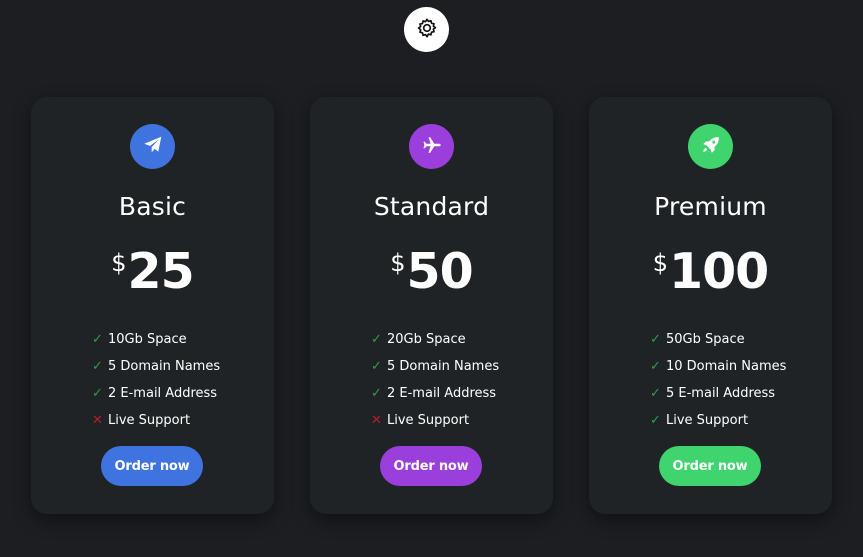  I want to click on feature-text: 20Gb Space, so click(426, 339).